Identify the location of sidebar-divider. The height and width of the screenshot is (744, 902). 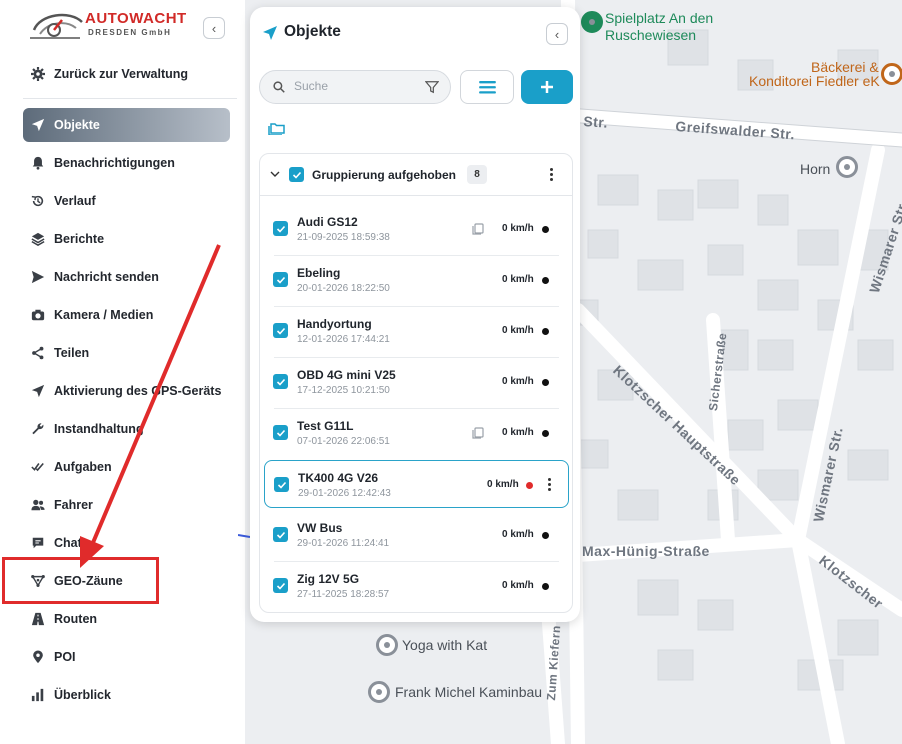
(130, 98).